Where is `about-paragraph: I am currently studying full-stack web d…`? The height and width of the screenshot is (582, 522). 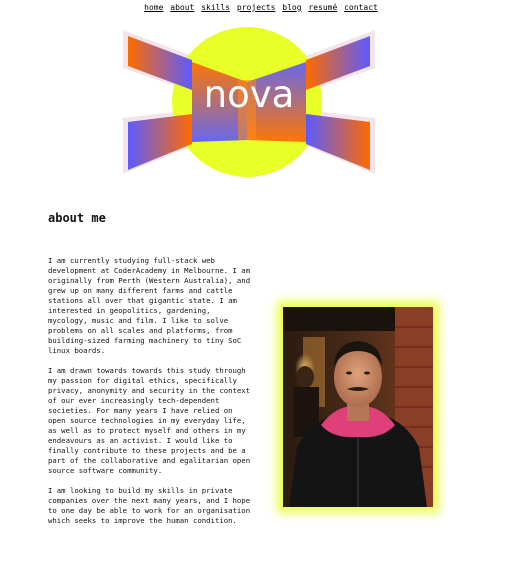
about-paragraph: I am currently studying full-stack web d… is located at coordinates (149, 305).